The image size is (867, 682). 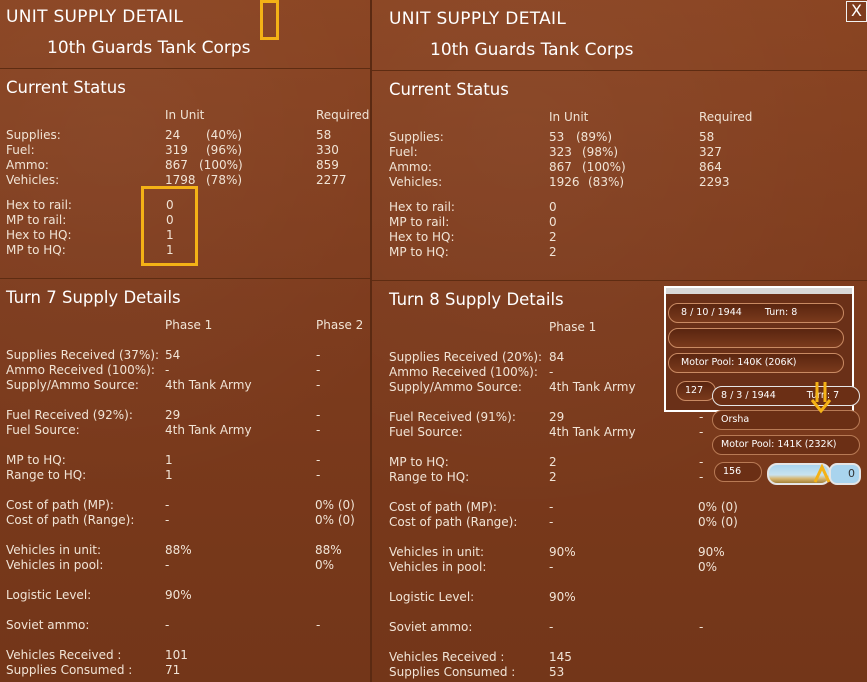 What do you see at coordinates (20, 150) in the screenshot?
I see `row-label: Fuel:` at bounding box center [20, 150].